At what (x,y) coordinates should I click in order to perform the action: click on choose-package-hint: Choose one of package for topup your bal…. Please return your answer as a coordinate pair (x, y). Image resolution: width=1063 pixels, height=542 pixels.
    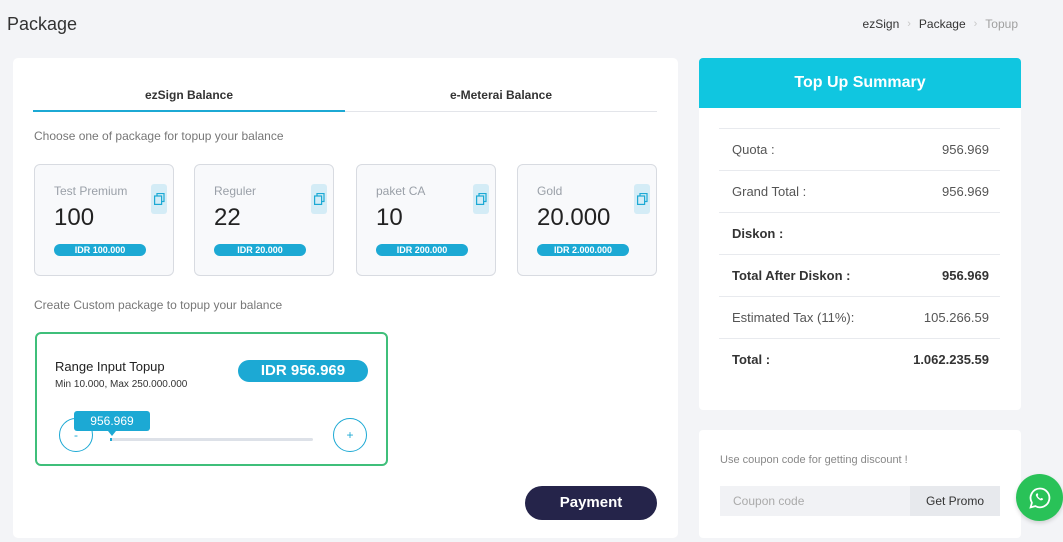
    Looking at the image, I should click on (159, 136).